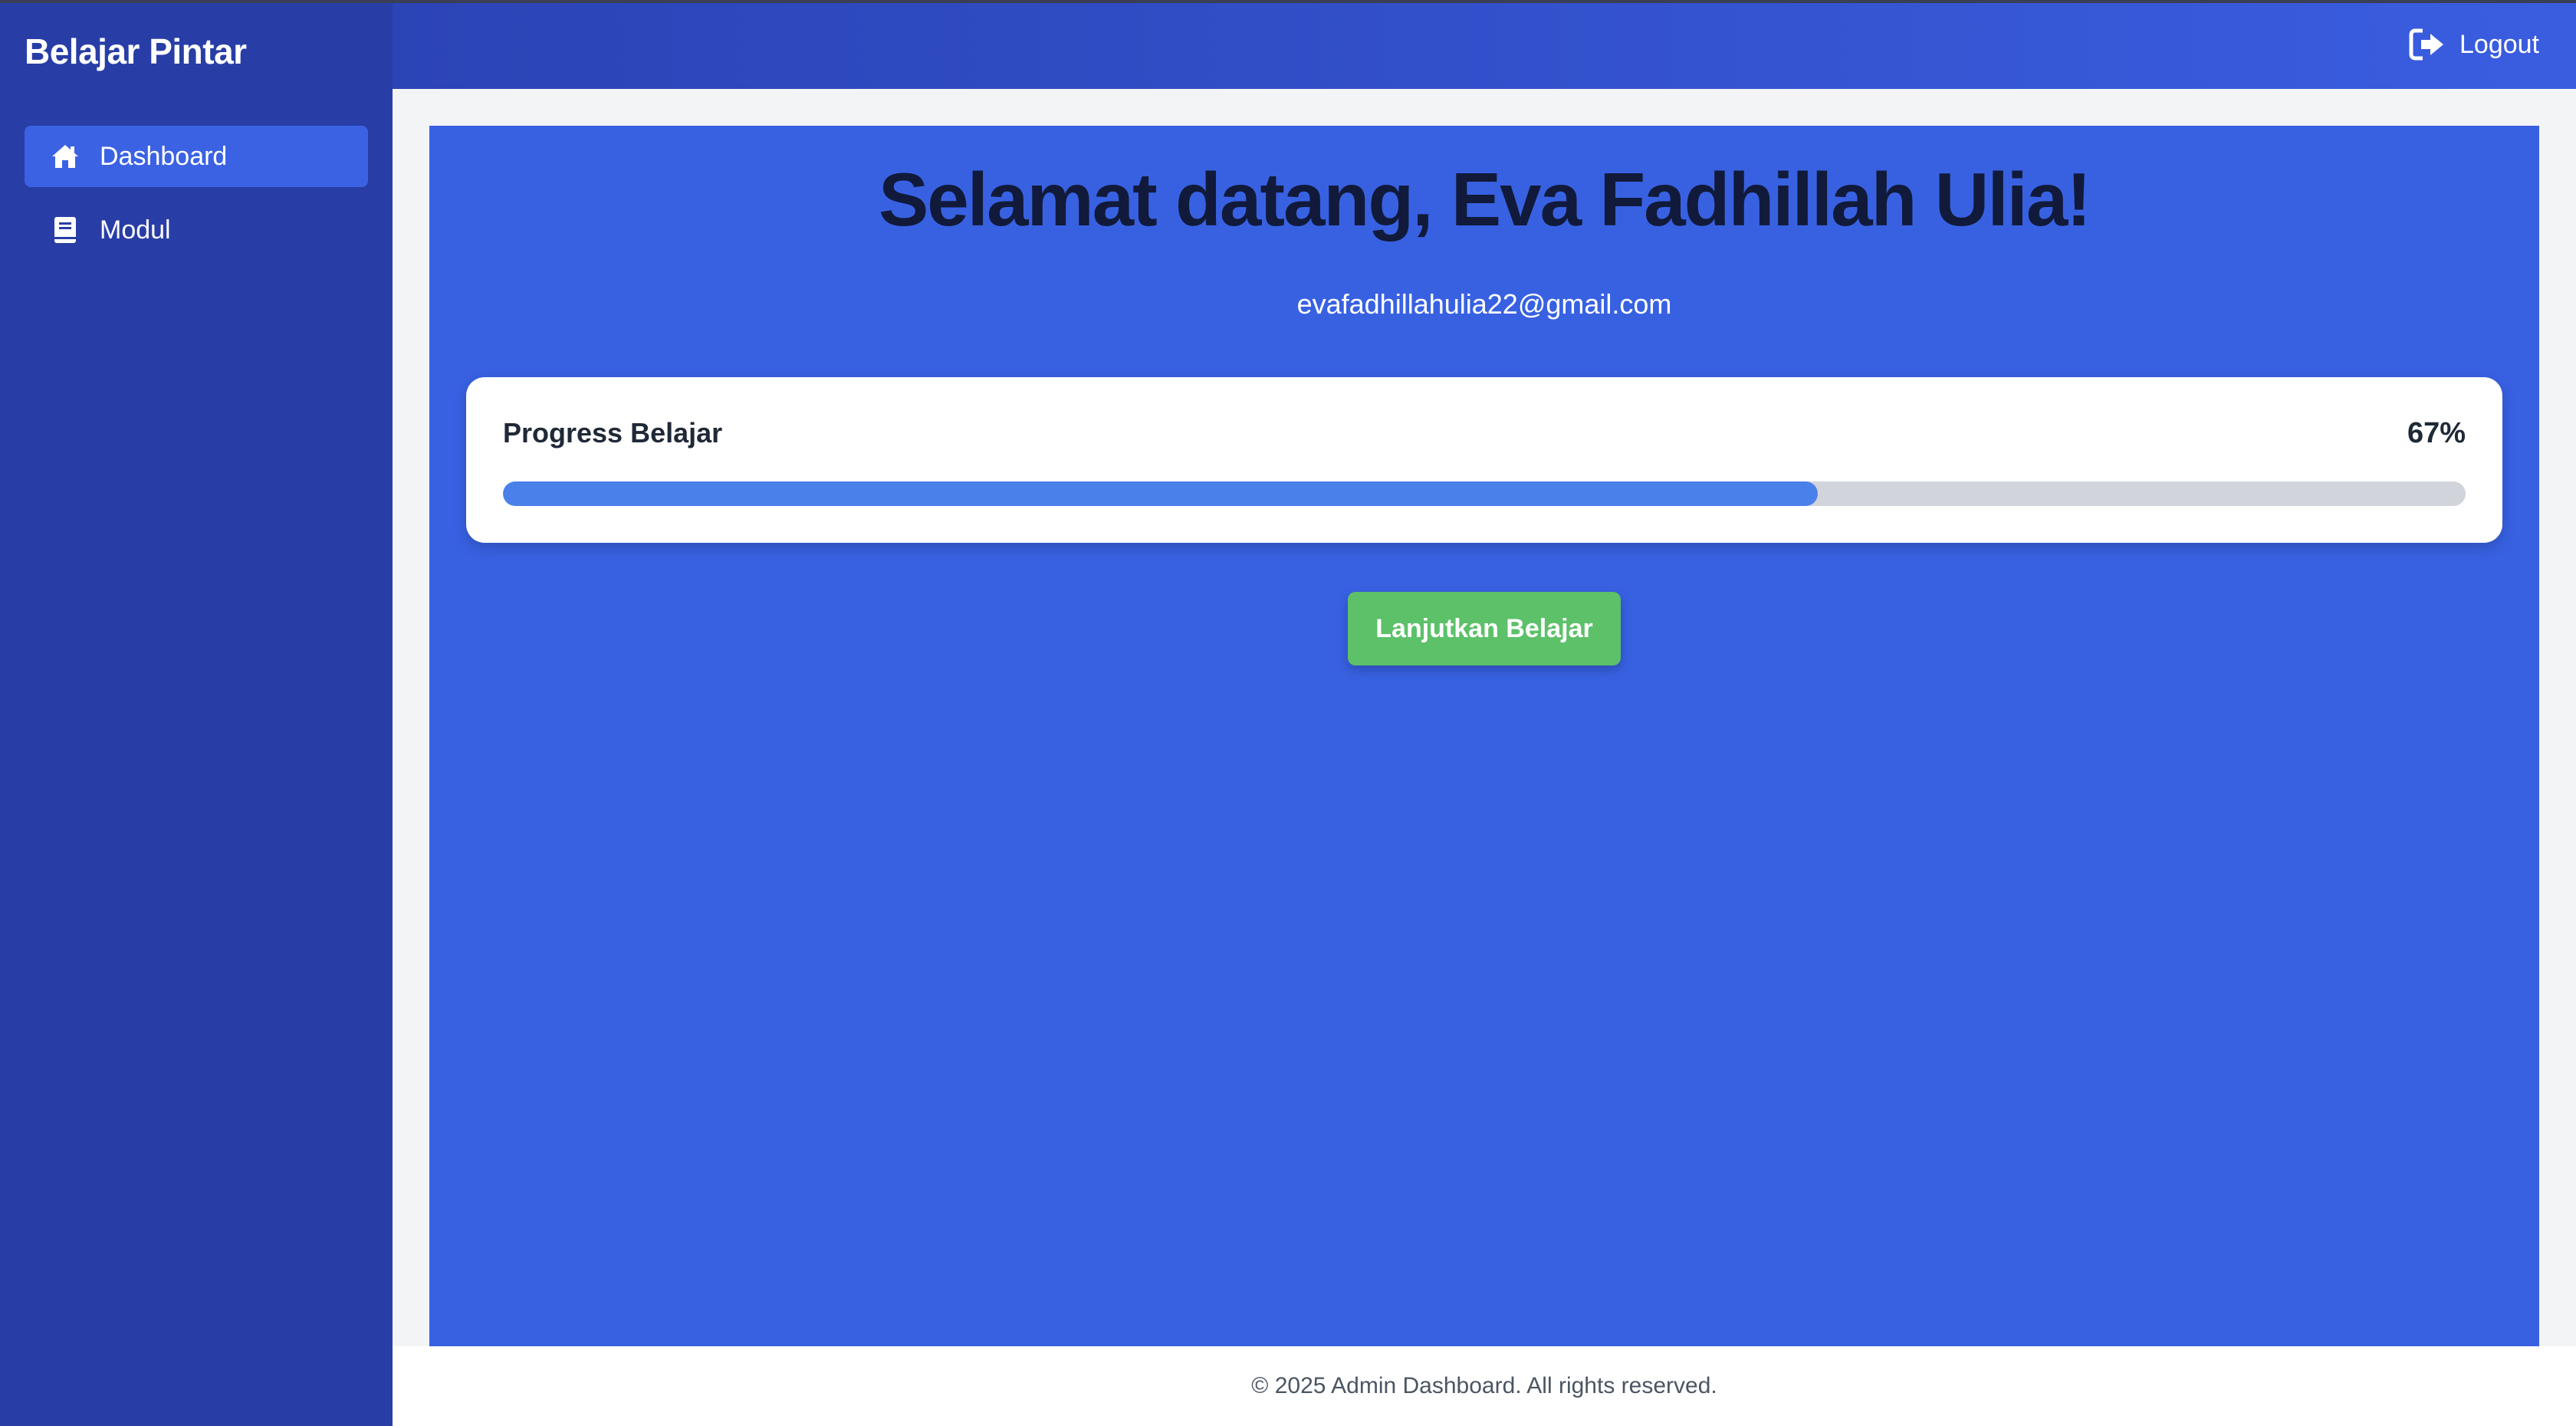 The height and width of the screenshot is (1426, 2576). Describe the element at coordinates (1484, 460) in the screenshot. I see `progress-card: Progress Belajar 67%` at that location.